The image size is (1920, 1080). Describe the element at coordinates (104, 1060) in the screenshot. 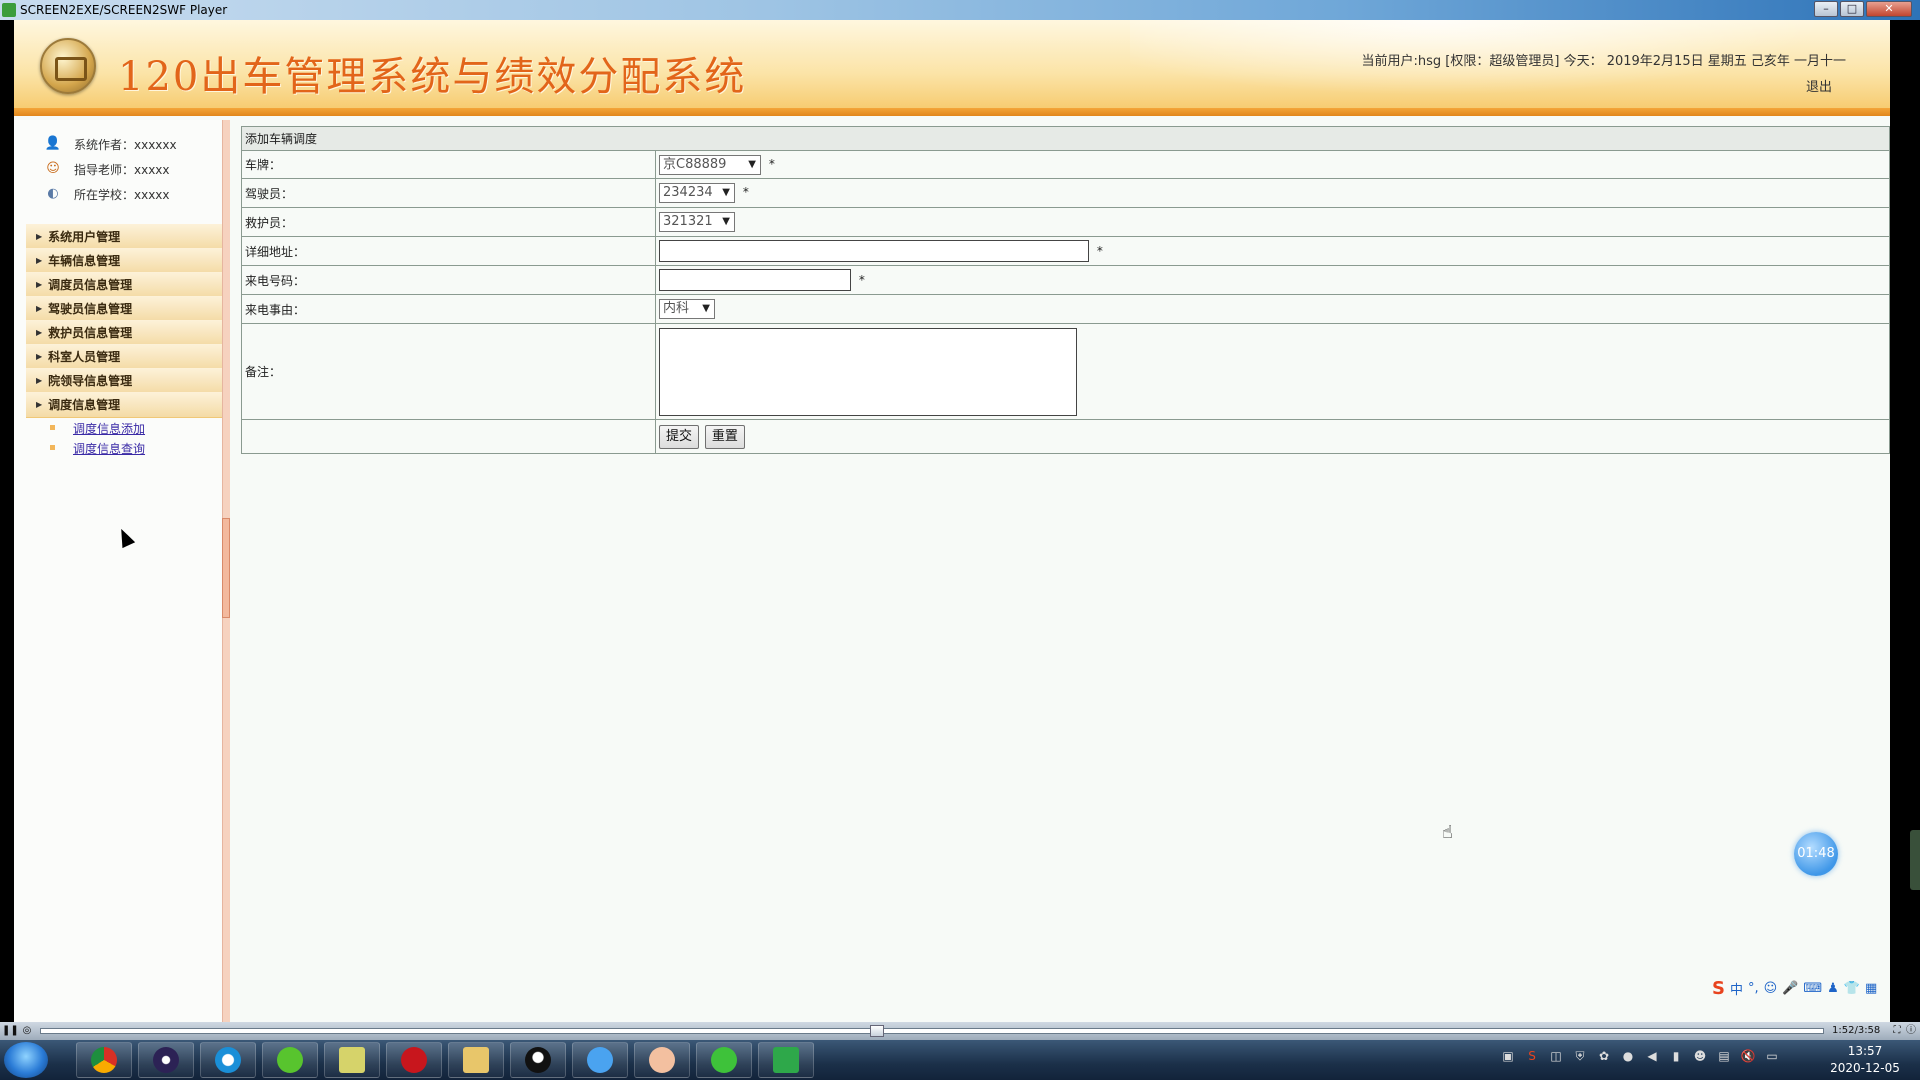

I see `chrome-icon` at that location.